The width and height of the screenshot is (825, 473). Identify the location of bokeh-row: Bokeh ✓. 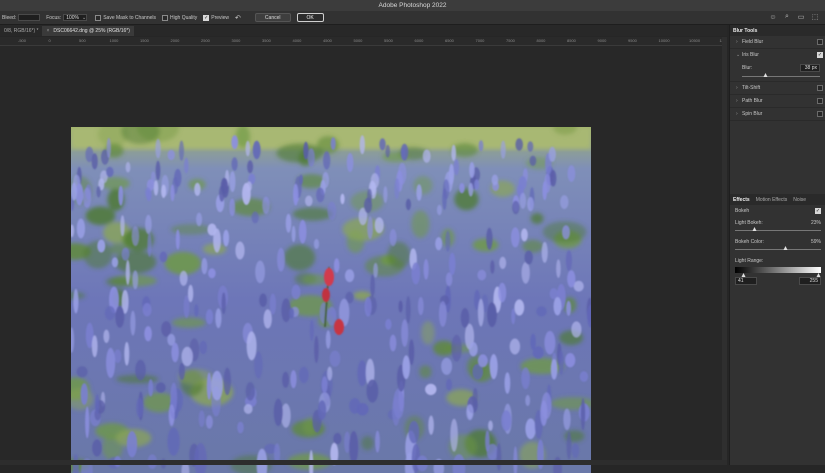
(777, 210).